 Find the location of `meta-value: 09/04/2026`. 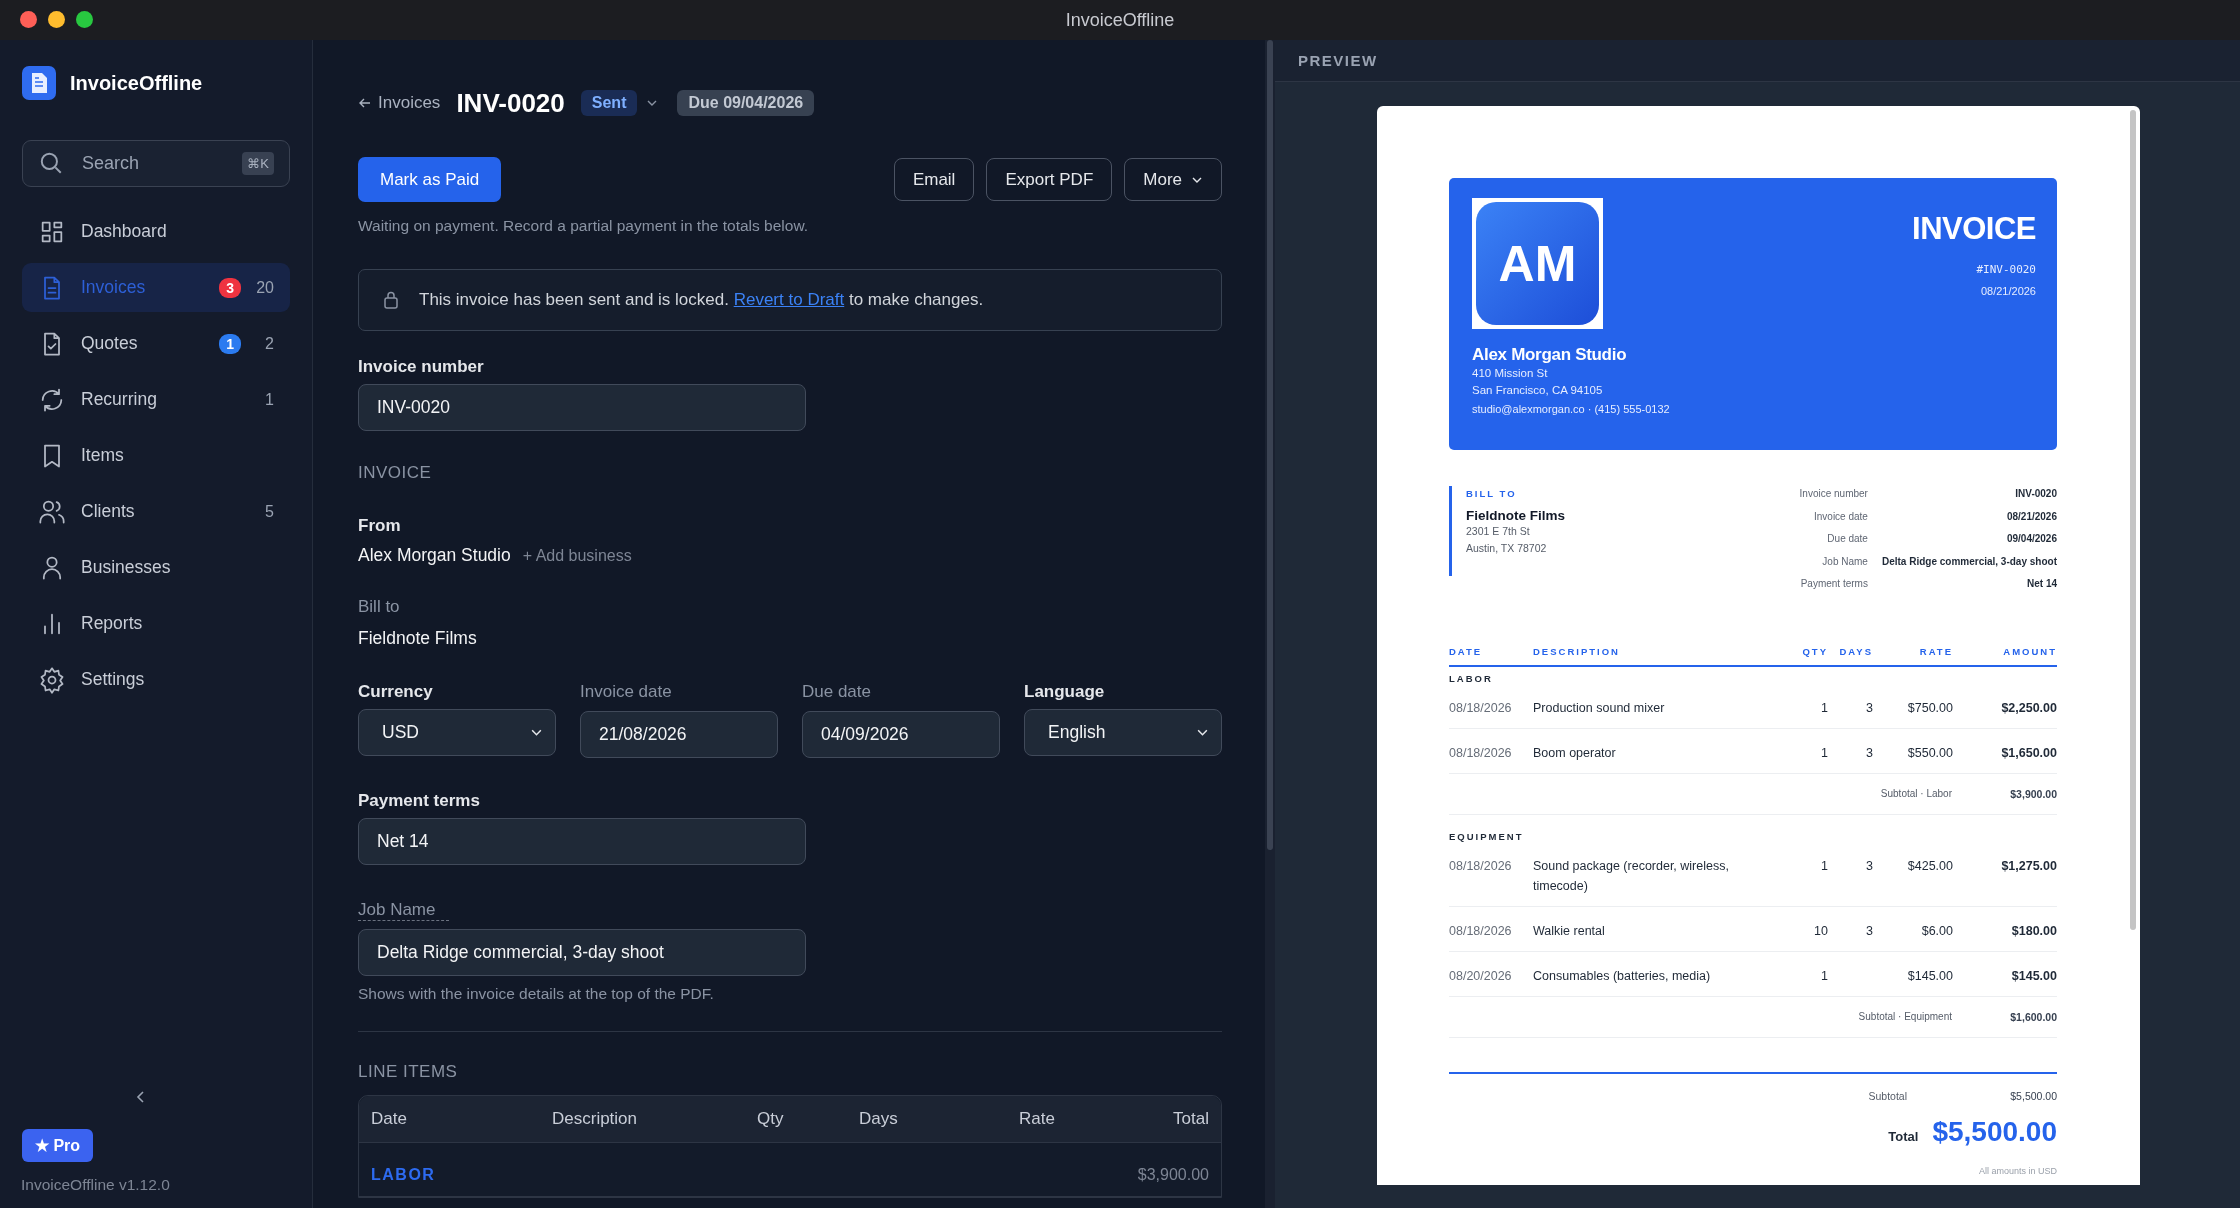

meta-value: 09/04/2026 is located at coordinates (2031, 539).